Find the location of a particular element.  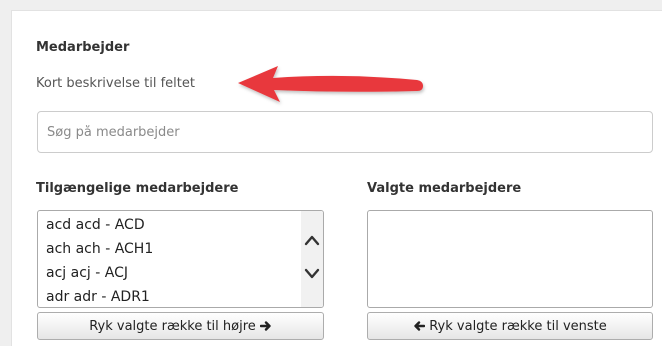

selected-employees-title: Valgte medarbejdere is located at coordinates (444, 188).